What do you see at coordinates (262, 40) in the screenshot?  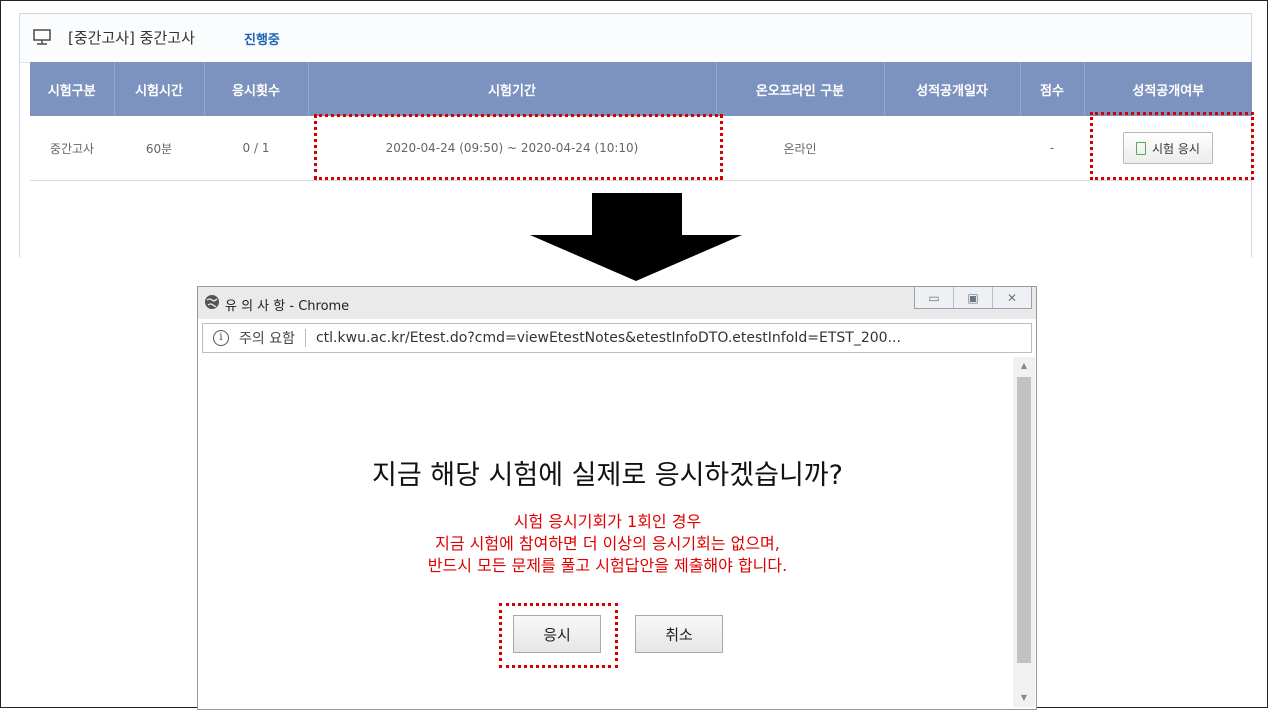 I see `status-badge: 진행중` at bounding box center [262, 40].